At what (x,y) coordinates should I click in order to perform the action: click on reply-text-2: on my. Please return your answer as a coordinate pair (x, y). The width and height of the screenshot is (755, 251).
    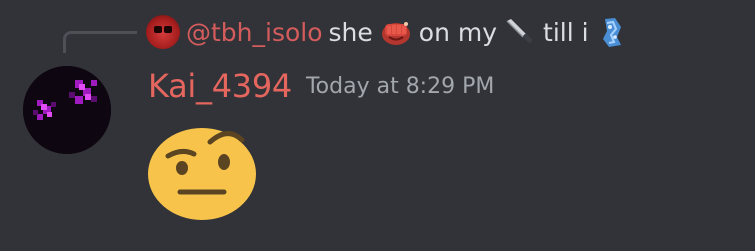
    Looking at the image, I should click on (458, 32).